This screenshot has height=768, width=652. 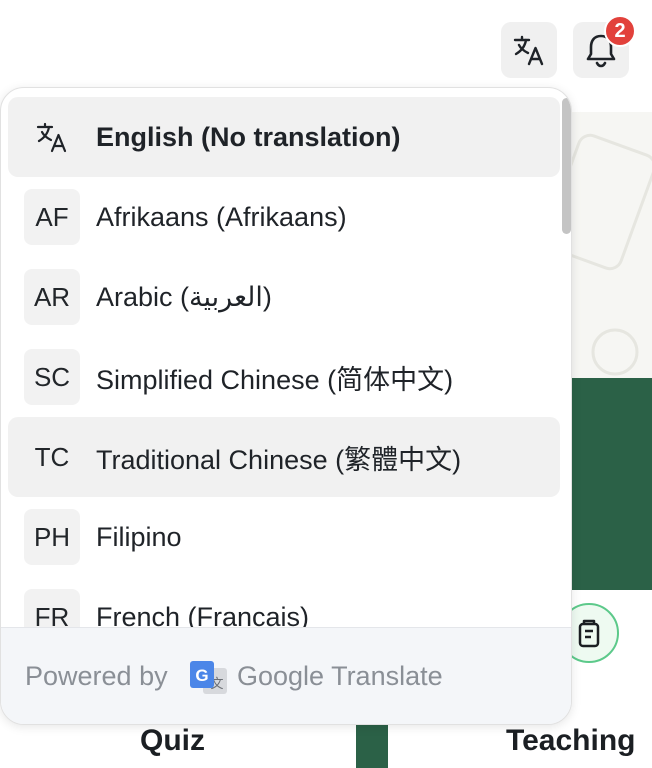 I want to click on notification-badge: 2, so click(x=620, y=31).